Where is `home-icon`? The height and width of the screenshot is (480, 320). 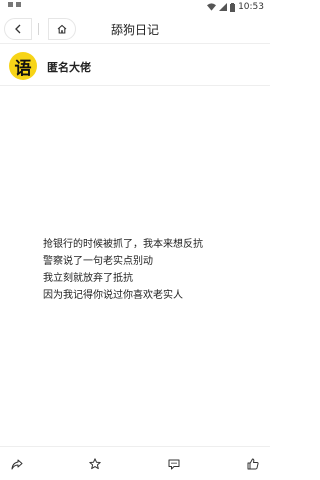 home-icon is located at coordinates (62, 29).